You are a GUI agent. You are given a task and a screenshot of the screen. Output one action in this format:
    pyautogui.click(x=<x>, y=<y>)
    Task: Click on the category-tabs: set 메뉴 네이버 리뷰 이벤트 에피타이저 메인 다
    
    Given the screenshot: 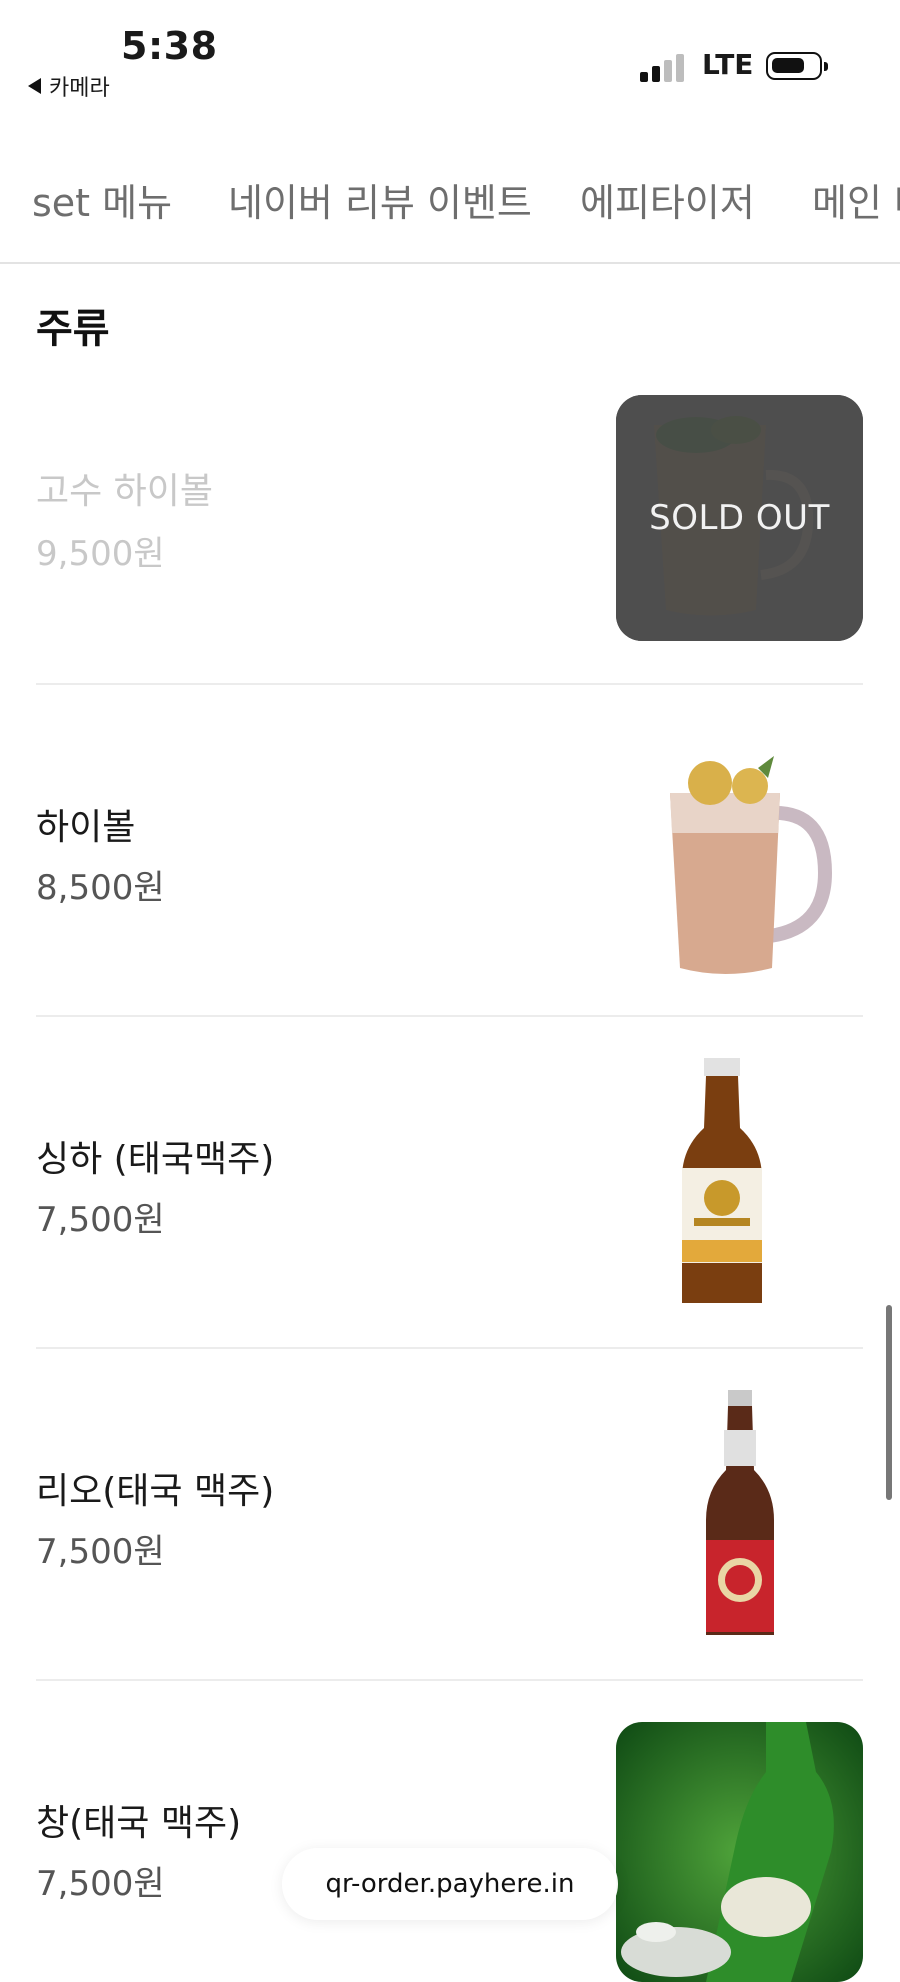 What is the action you would take?
    pyautogui.click(x=450, y=207)
    